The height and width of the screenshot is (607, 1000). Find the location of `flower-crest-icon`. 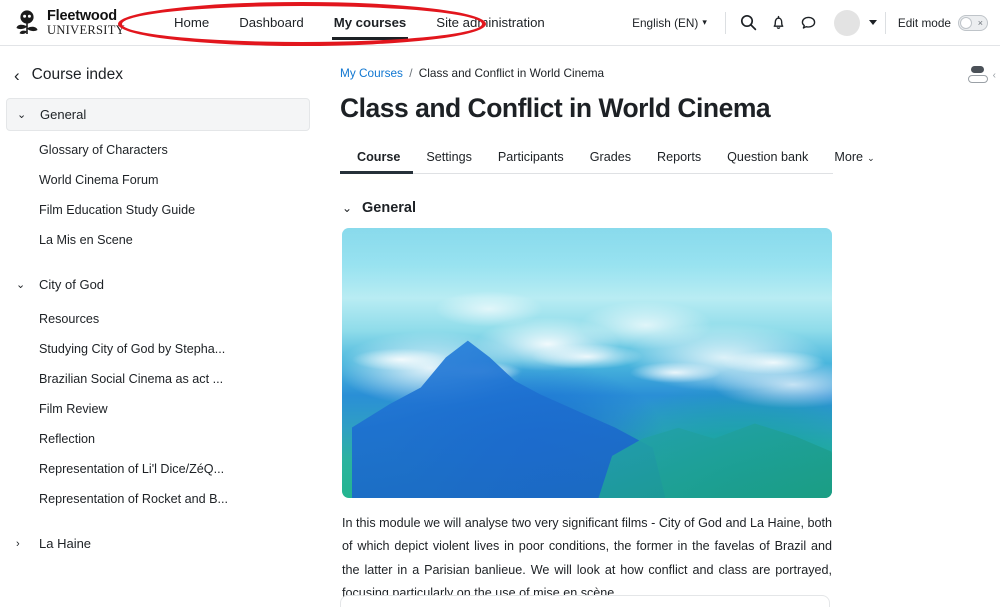

flower-crest-icon is located at coordinates (27, 23).